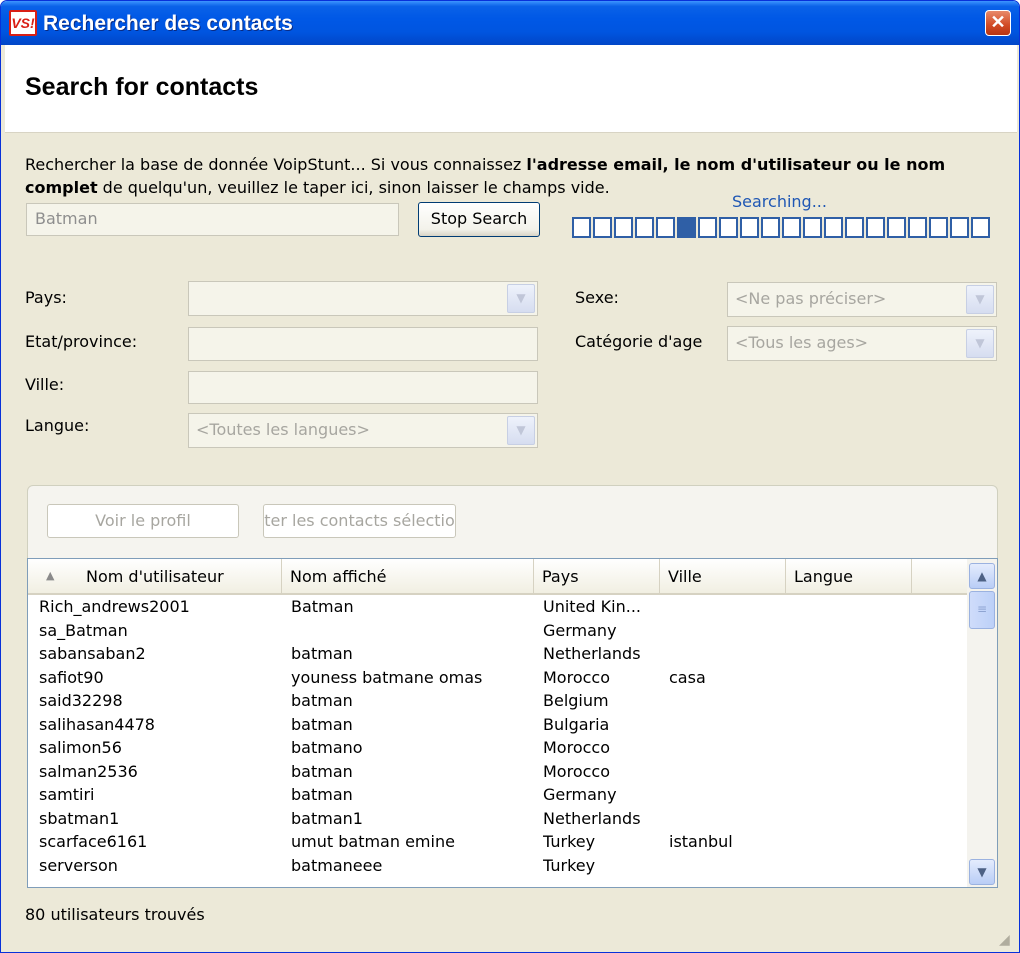 Image resolution: width=1020 pixels, height=953 pixels. I want to click on table-cell: safiot90, so click(71, 677).